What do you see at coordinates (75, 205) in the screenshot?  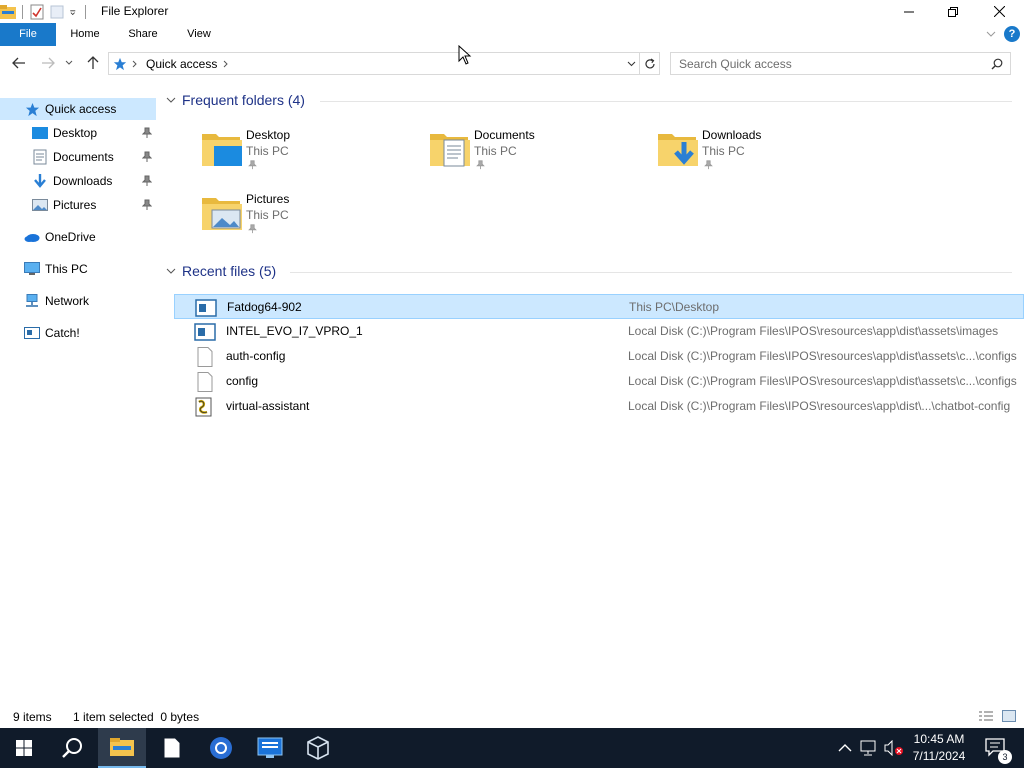 I see `sidebar-item-label: Pictures` at bounding box center [75, 205].